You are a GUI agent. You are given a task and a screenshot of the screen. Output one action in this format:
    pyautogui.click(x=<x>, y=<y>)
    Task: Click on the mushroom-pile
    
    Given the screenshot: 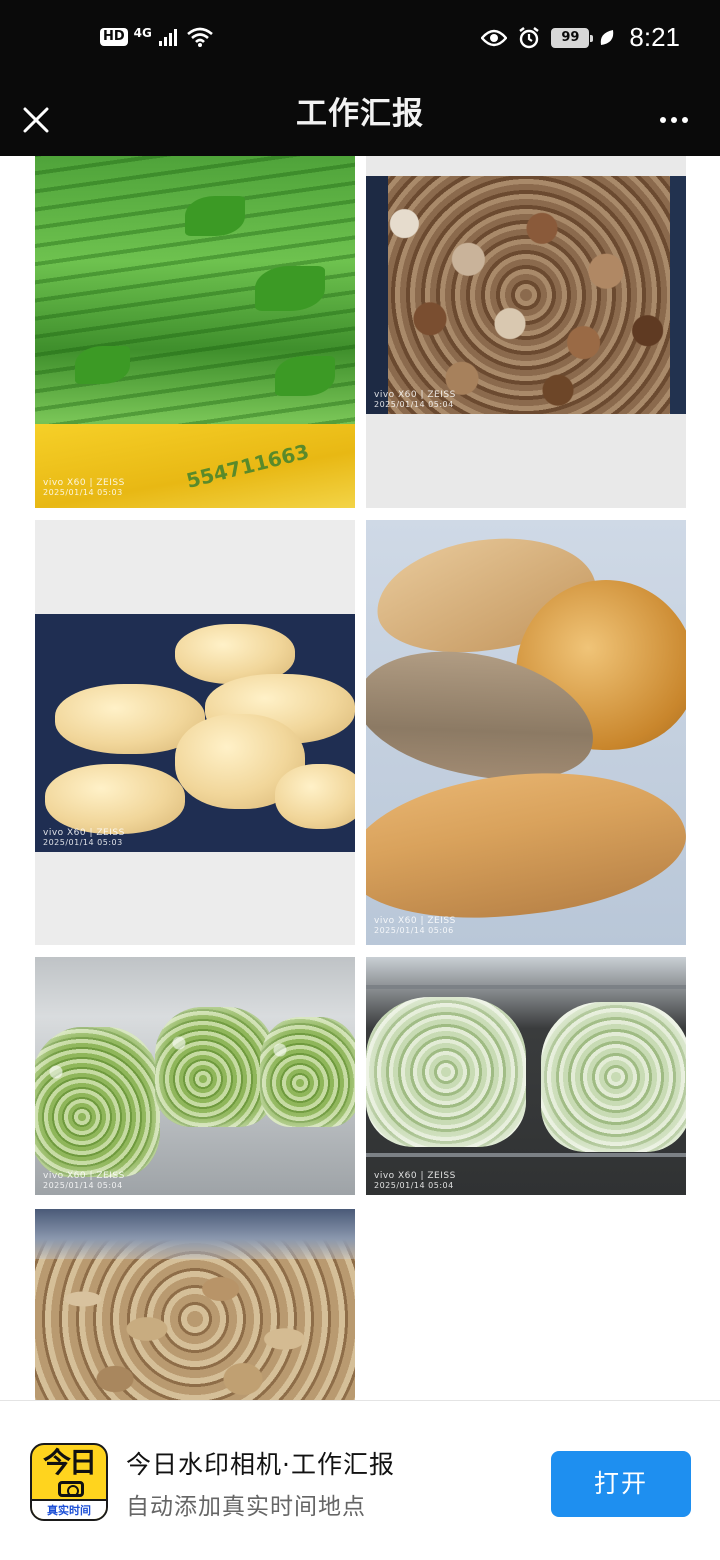 What is the action you would take?
    pyautogui.click(x=526, y=295)
    